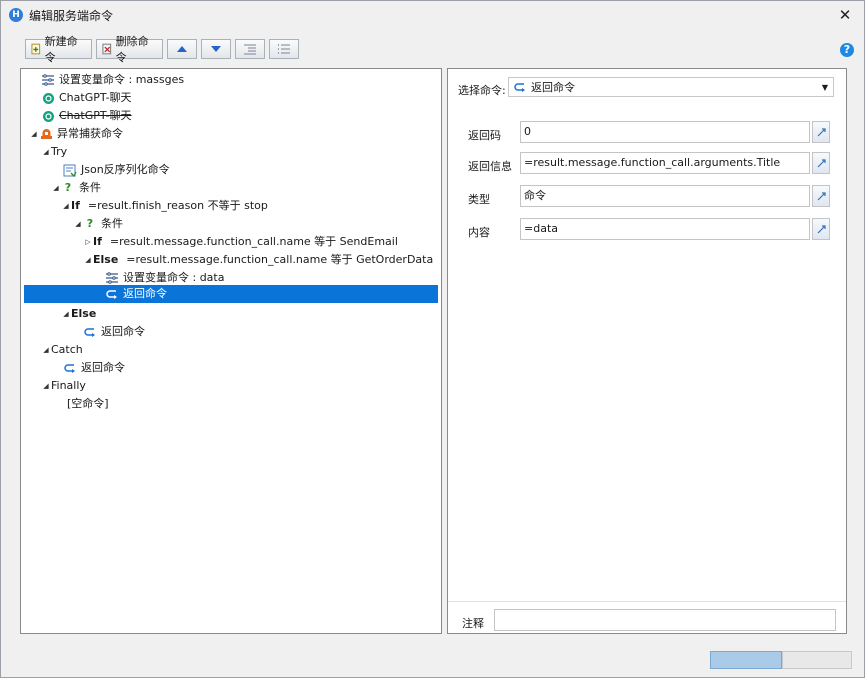 Image resolution: width=865 pixels, height=678 pixels. I want to click on close-button: ✕, so click(845, 15).